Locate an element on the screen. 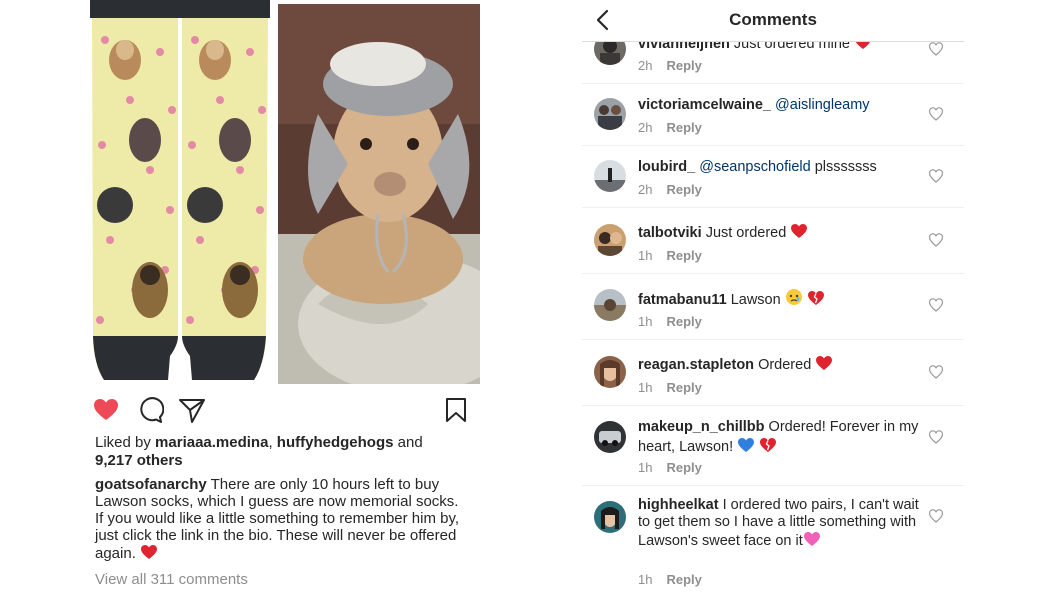 The width and height of the screenshot is (1046, 592). comment-icon is located at coordinates (150, 410).